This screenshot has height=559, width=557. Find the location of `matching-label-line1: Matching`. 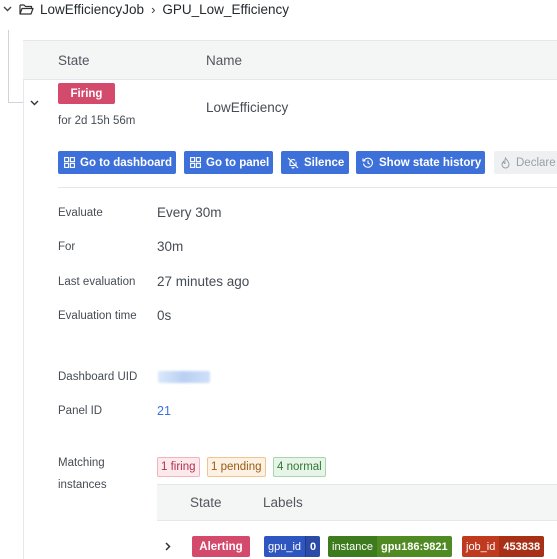

matching-label-line1: Matching is located at coordinates (81, 463).